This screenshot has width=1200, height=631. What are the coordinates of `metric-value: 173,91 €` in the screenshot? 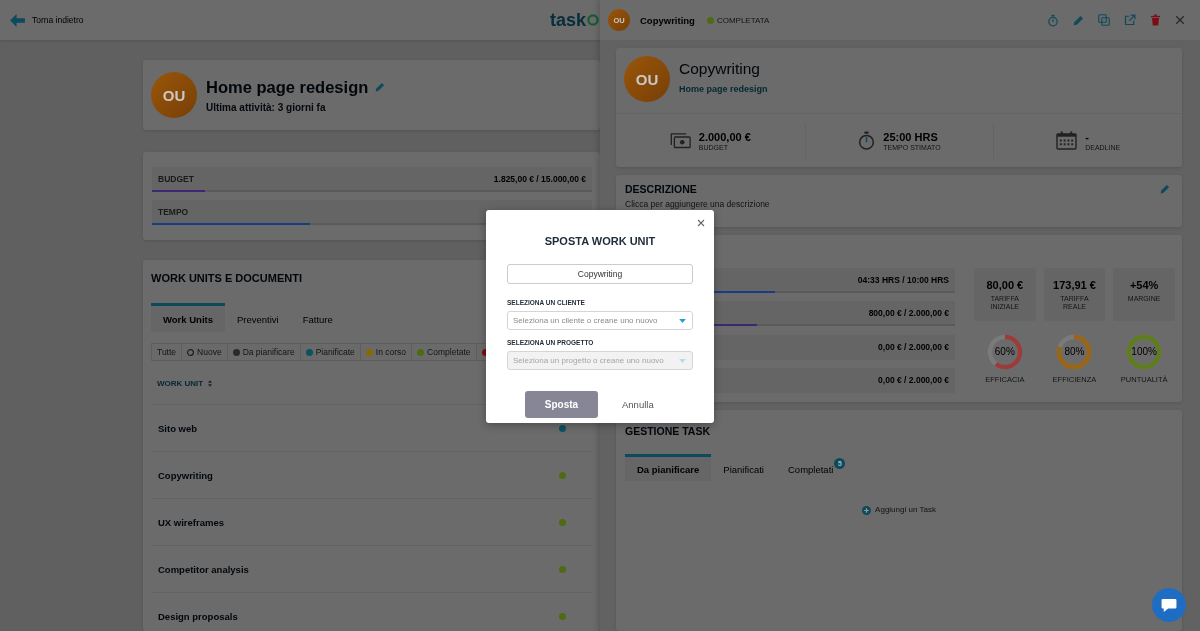 It's located at (1074, 285).